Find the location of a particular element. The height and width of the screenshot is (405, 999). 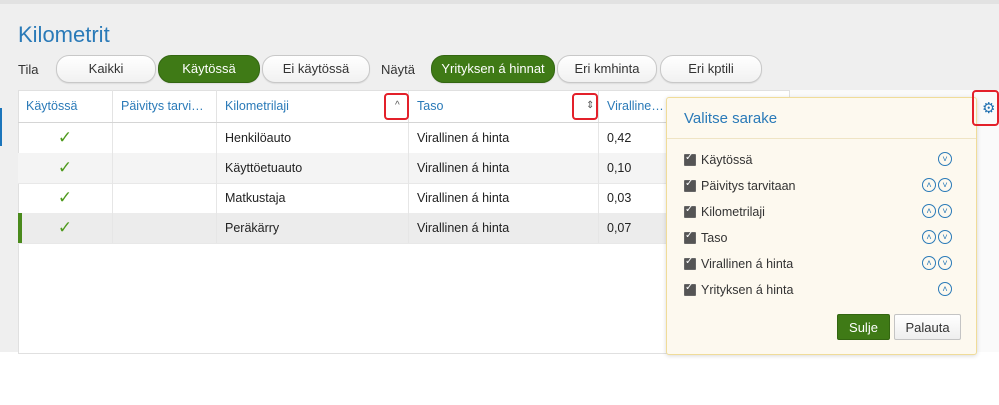

column-option-label: Yrityksen á hinta is located at coordinates (747, 290).